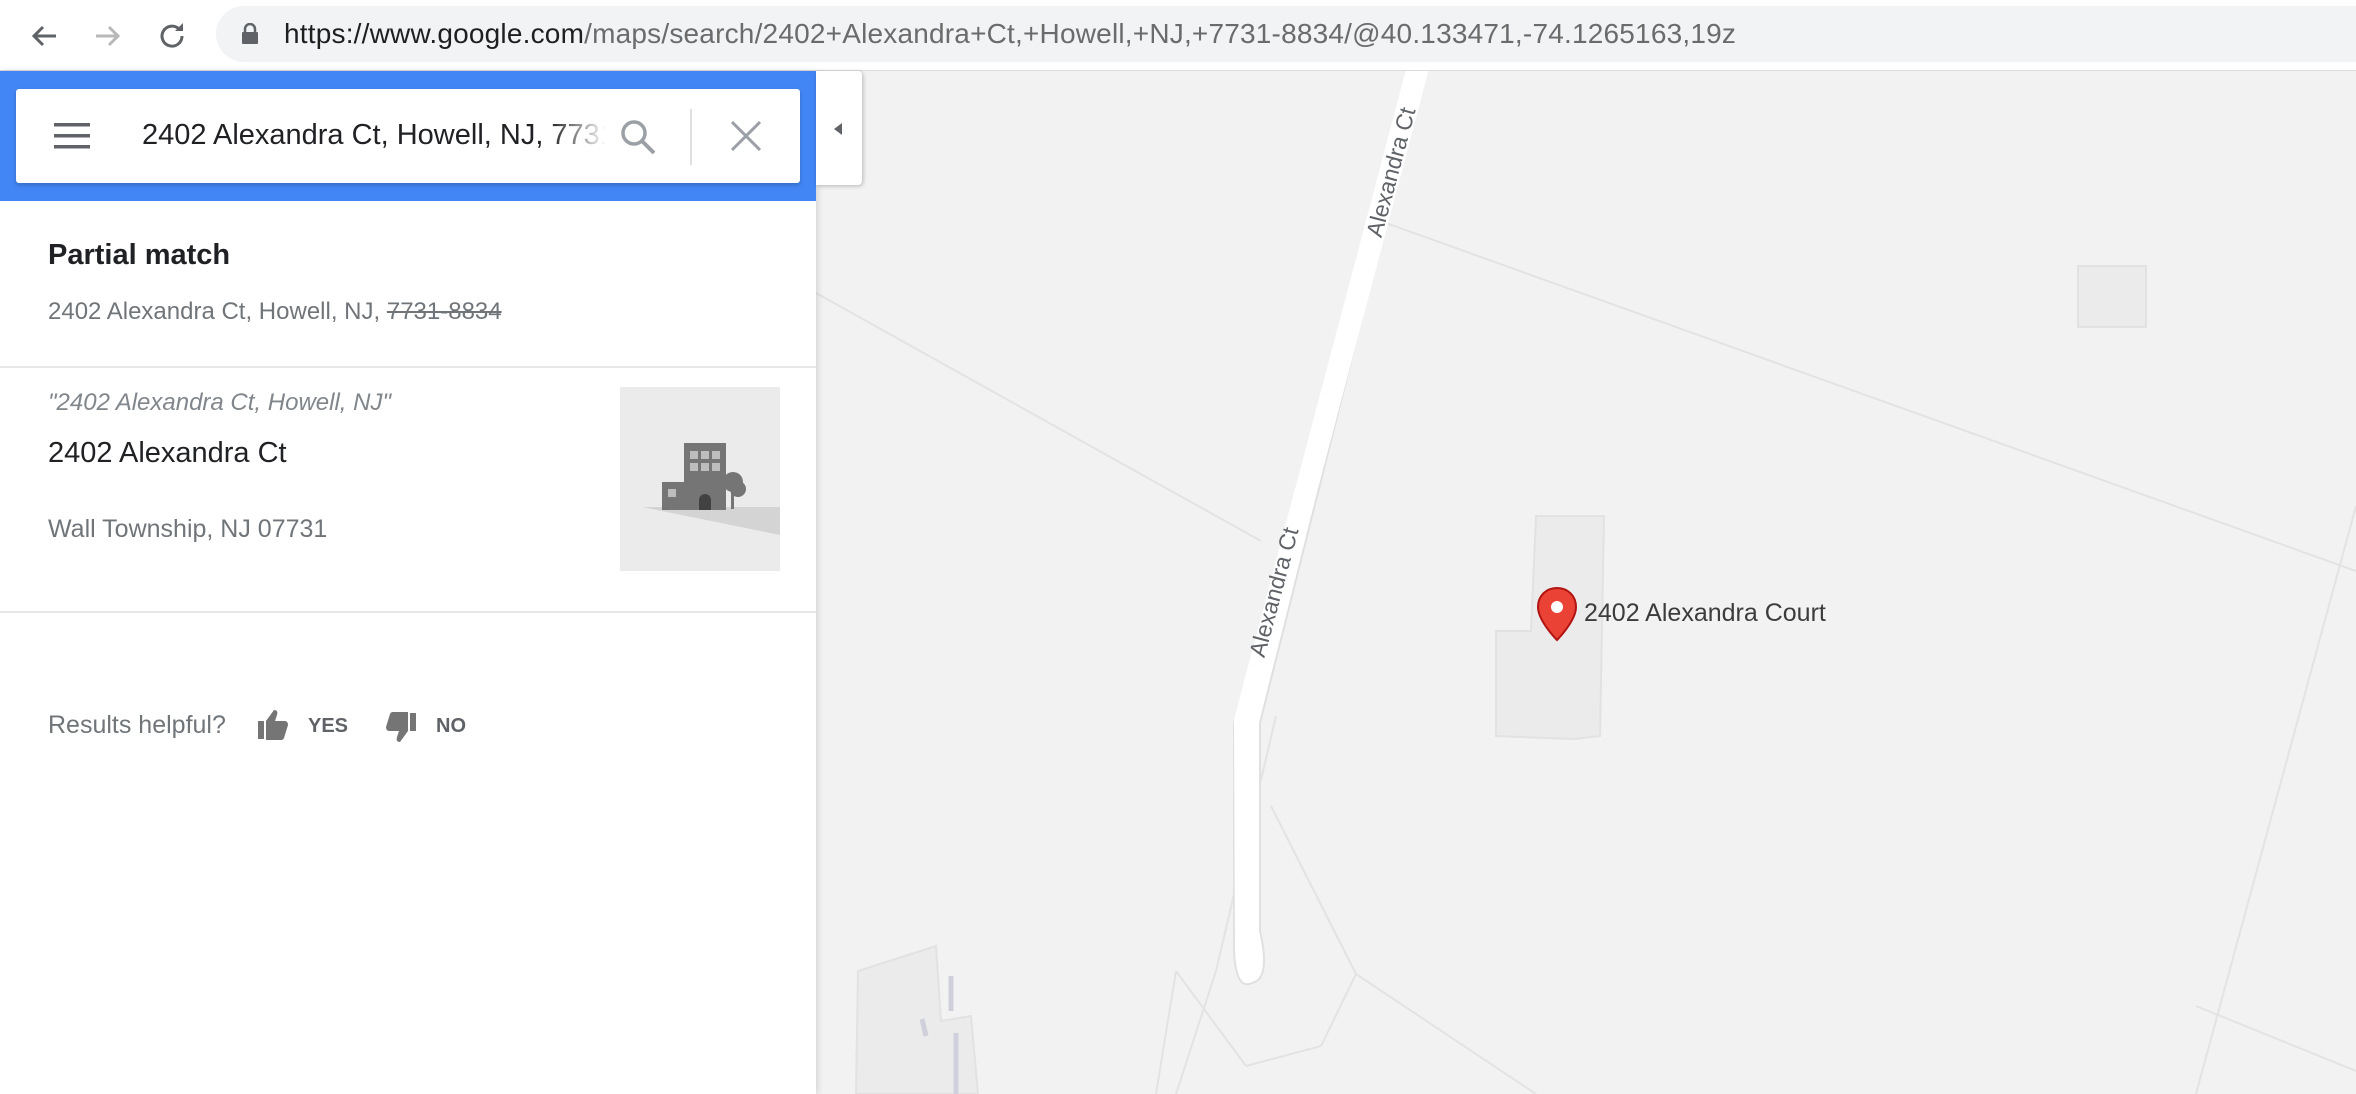 This screenshot has width=2356, height=1094. I want to click on menu-icon, so click(72, 136).